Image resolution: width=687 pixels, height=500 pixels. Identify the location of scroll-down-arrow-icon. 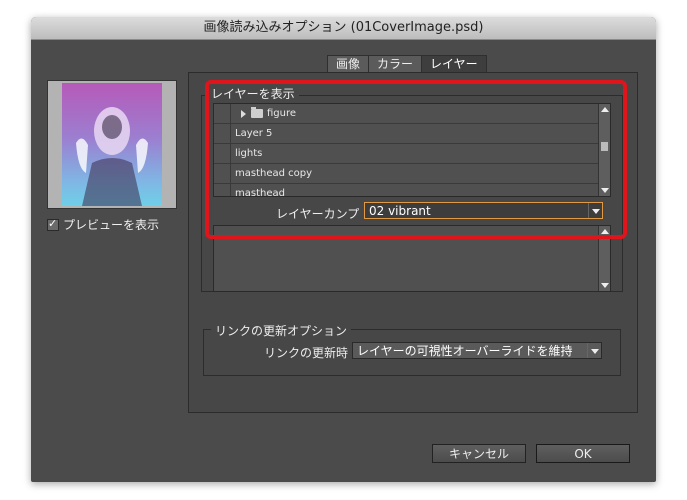
(605, 285).